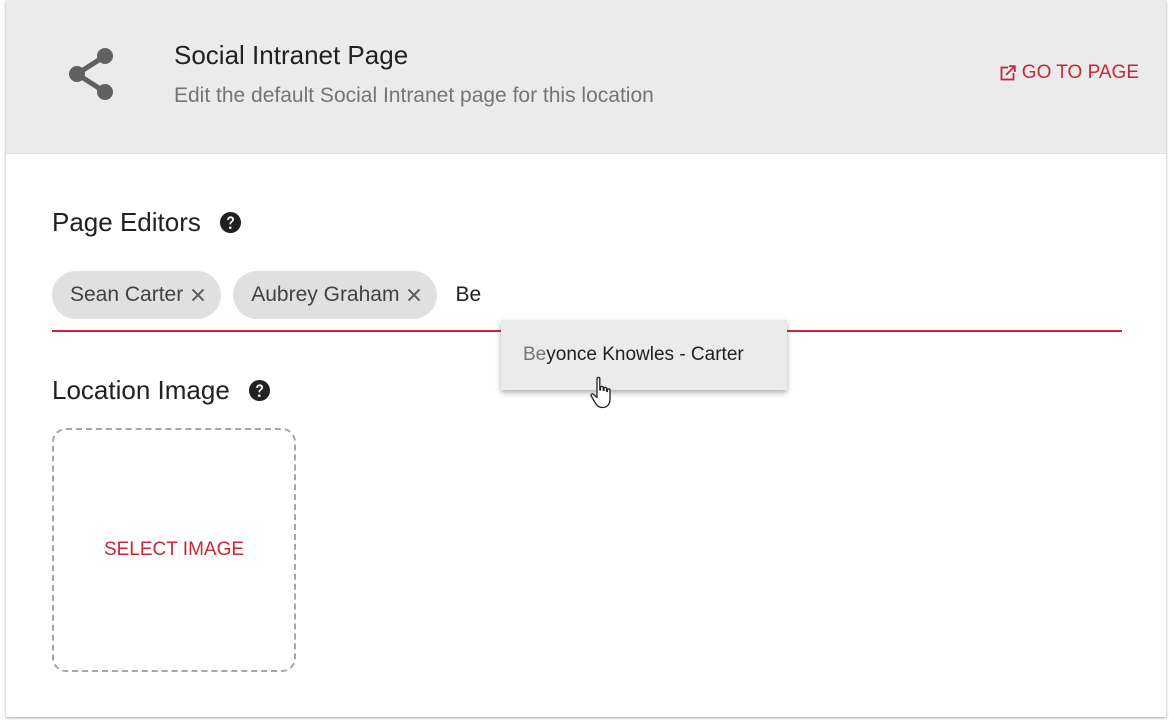 The width and height of the screenshot is (1169, 720). What do you see at coordinates (126, 222) in the screenshot?
I see `page-editors-title: Page Editors` at bounding box center [126, 222].